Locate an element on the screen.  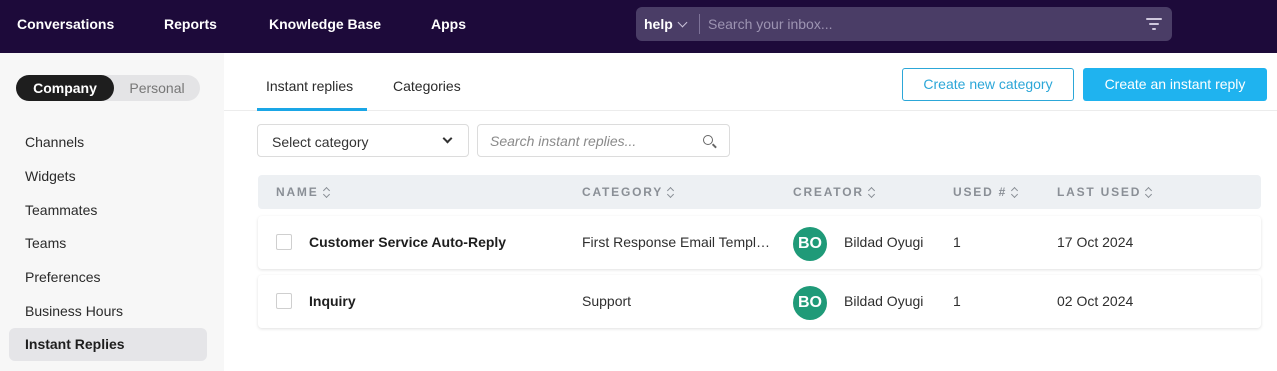
search-scope-dropdown: help is located at coordinates (666, 24).